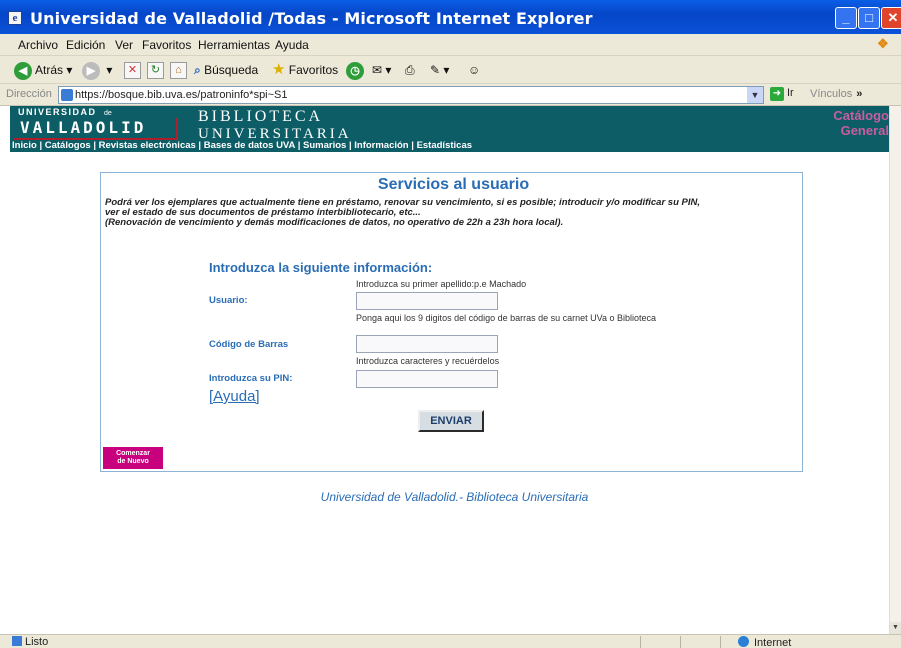  What do you see at coordinates (836, 94) in the screenshot?
I see `links-button: Vínculos»` at bounding box center [836, 94].